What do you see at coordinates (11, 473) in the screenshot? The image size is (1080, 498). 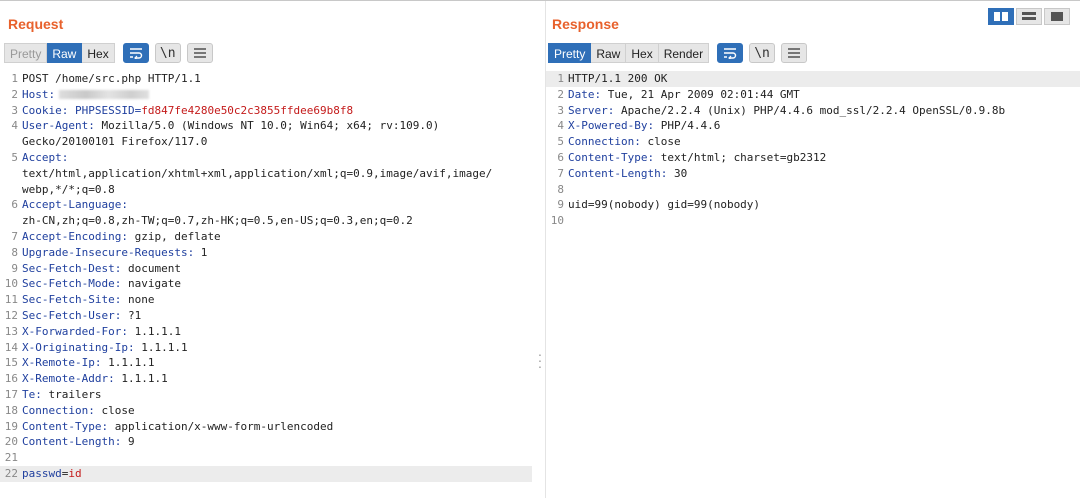 I see `line-number: 22` at bounding box center [11, 473].